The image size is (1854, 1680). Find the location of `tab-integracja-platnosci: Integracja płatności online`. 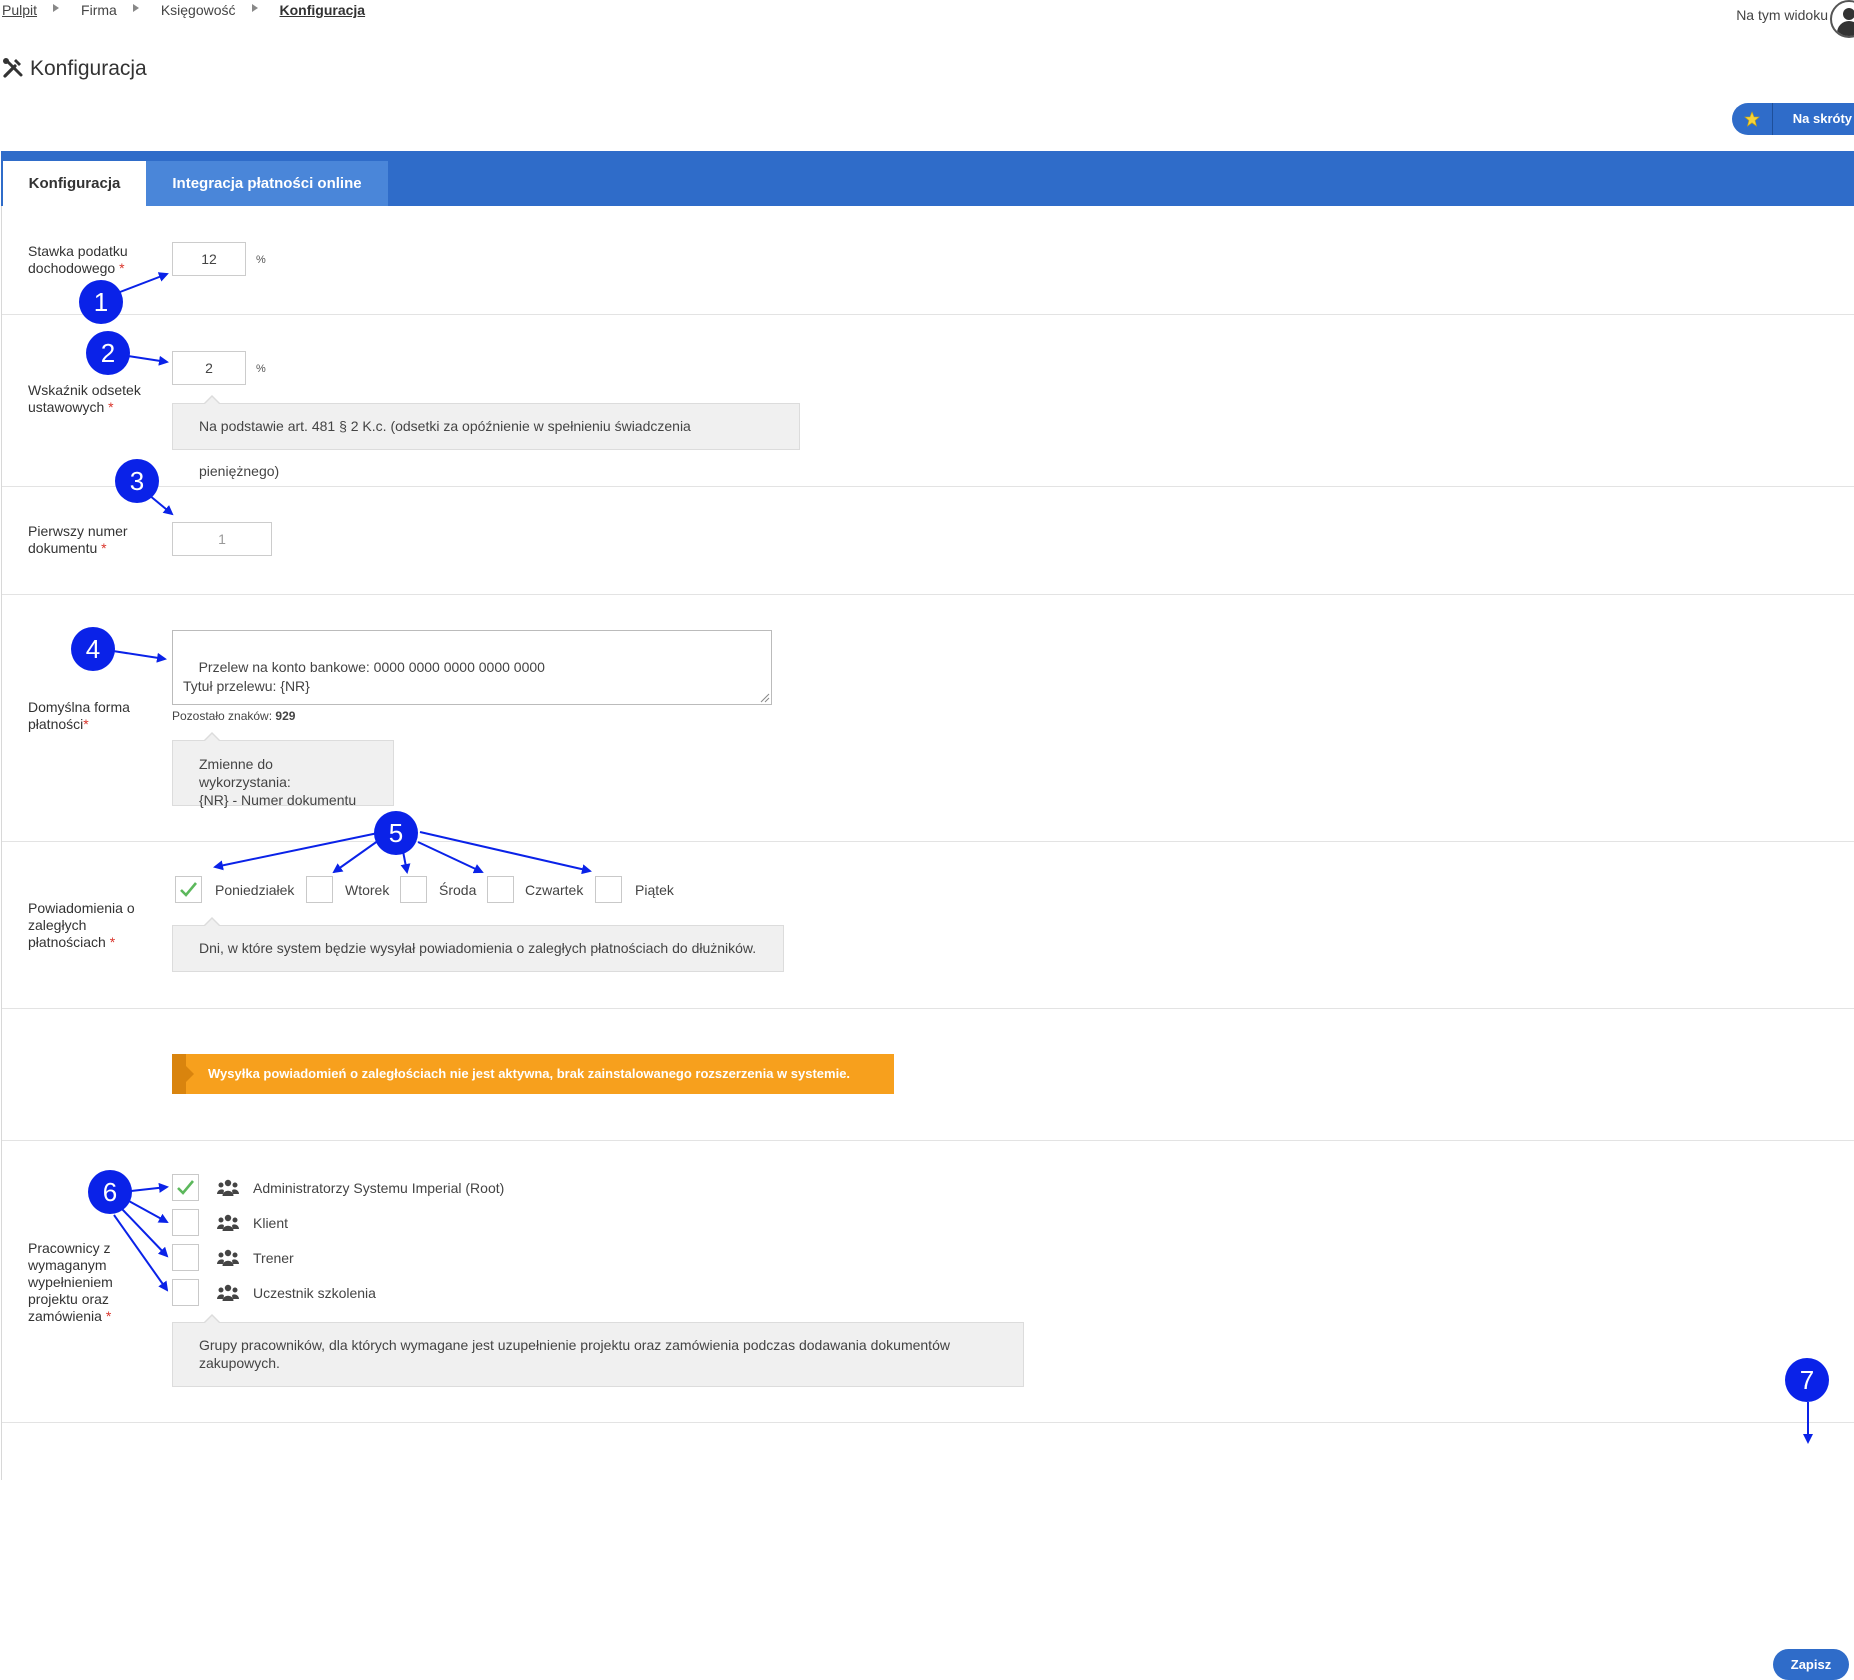

tab-integracja-platnosci: Integracja płatności online is located at coordinates (267, 183).